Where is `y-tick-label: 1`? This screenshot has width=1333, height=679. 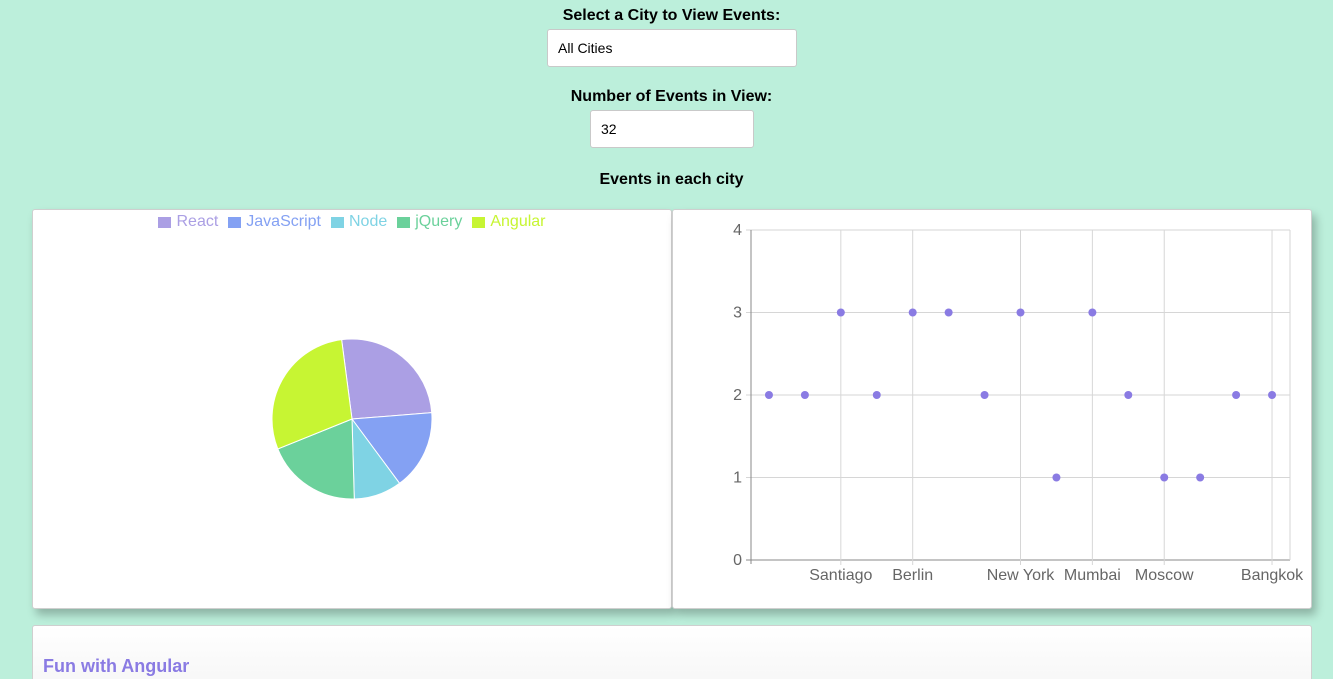
y-tick-label: 1 is located at coordinates (737, 478).